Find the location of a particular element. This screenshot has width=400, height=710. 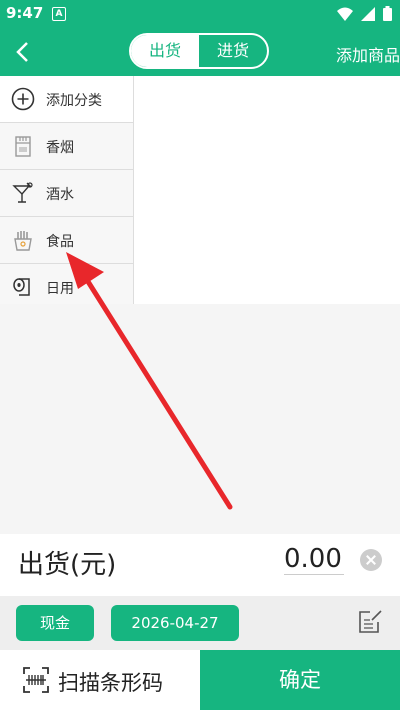

notification-badge: A is located at coordinates (59, 14).